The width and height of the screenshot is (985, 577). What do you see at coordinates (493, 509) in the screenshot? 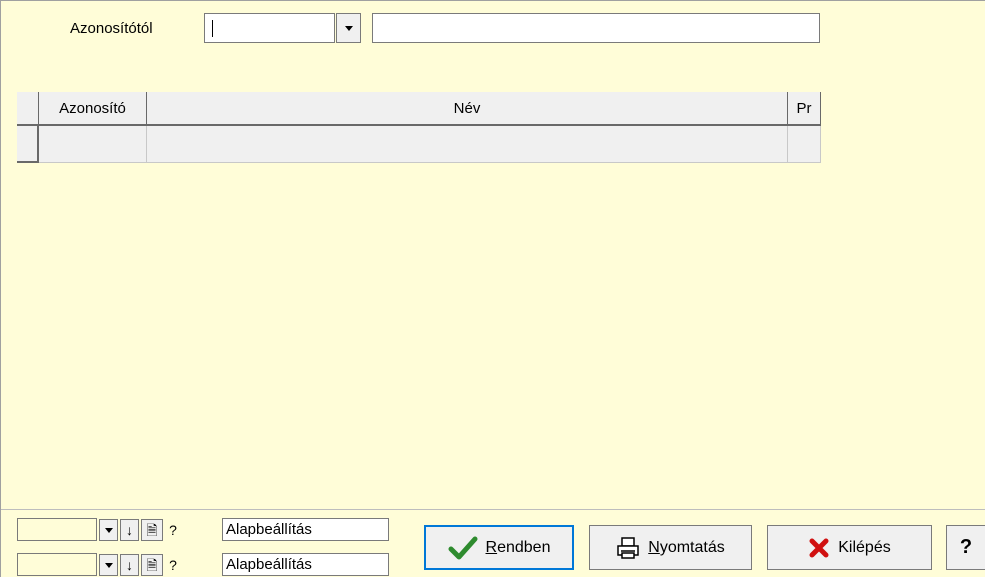
I see `divider` at bounding box center [493, 509].